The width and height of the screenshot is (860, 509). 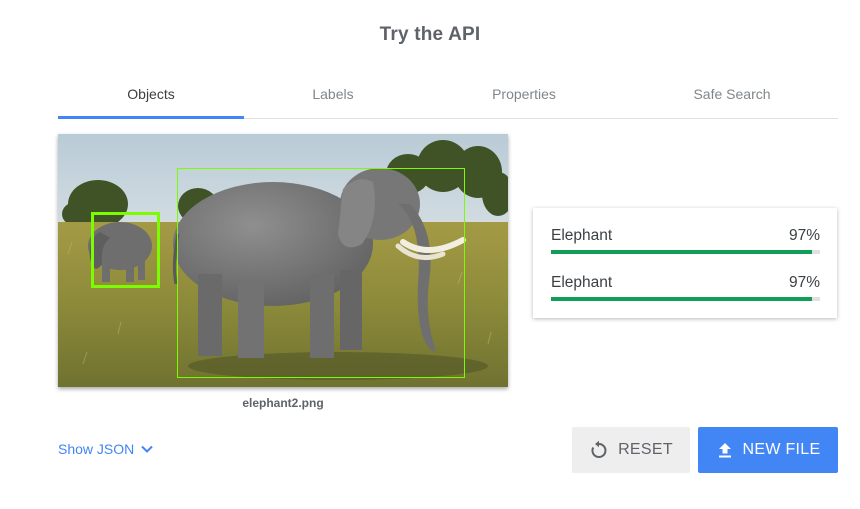 I want to click on show-json-toggle: Show JSON, so click(x=106, y=449).